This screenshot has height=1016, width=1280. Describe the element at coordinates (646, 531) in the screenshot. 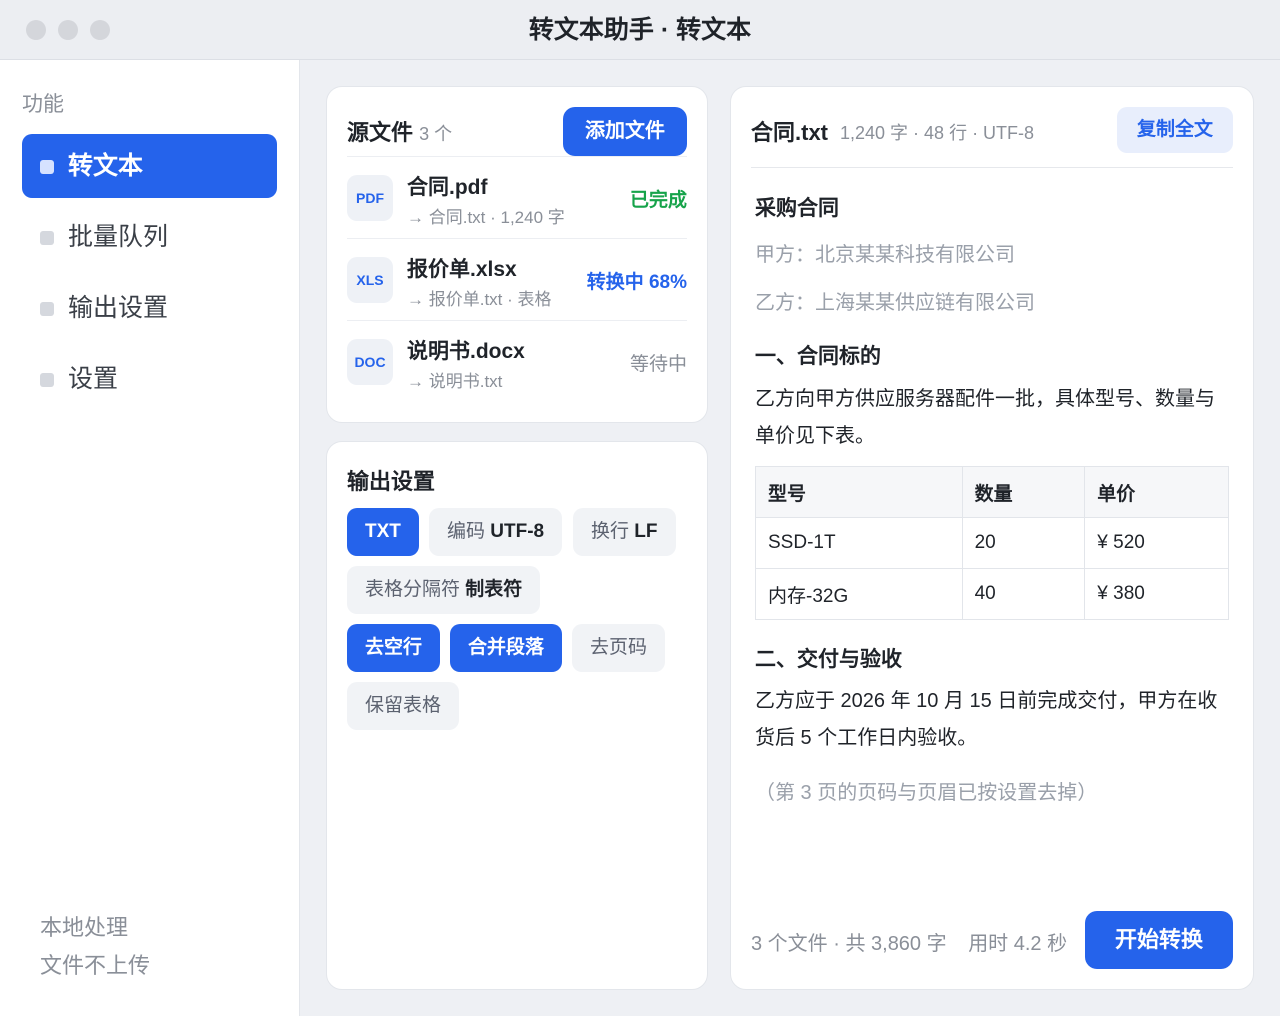

I see `newline-value: LF` at that location.